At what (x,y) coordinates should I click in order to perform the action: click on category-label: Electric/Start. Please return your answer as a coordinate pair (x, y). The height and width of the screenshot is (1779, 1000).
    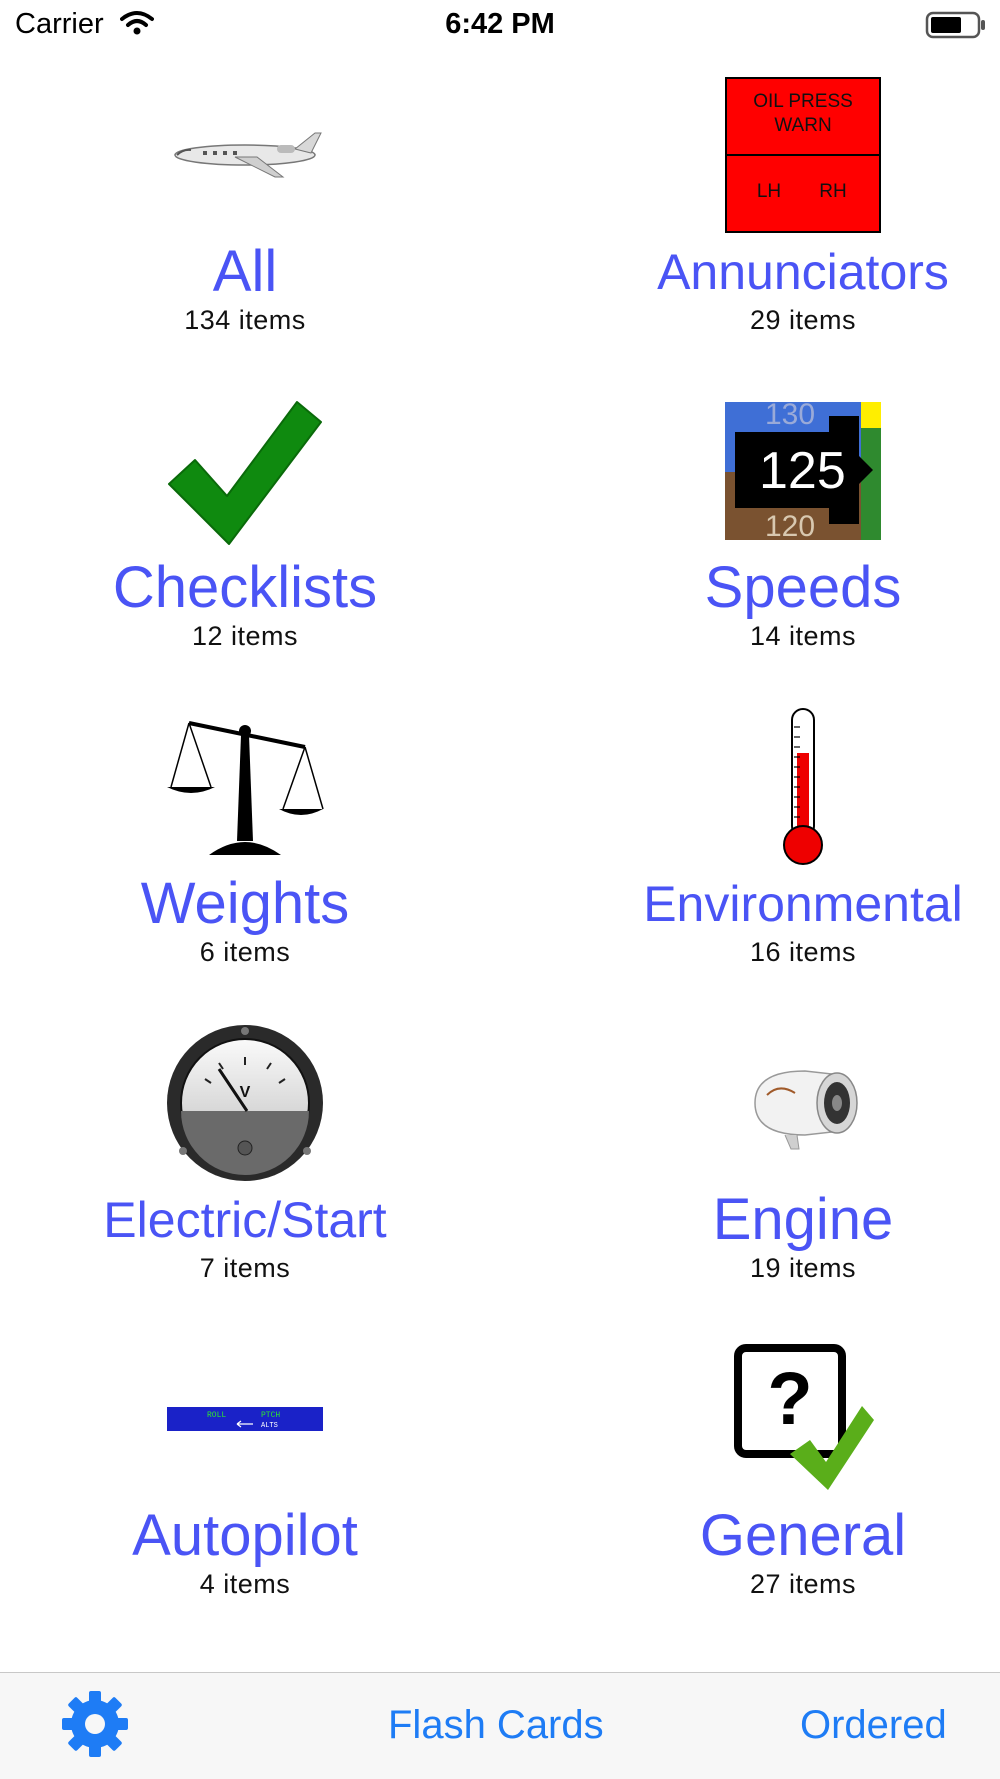
    Looking at the image, I should click on (245, 1220).